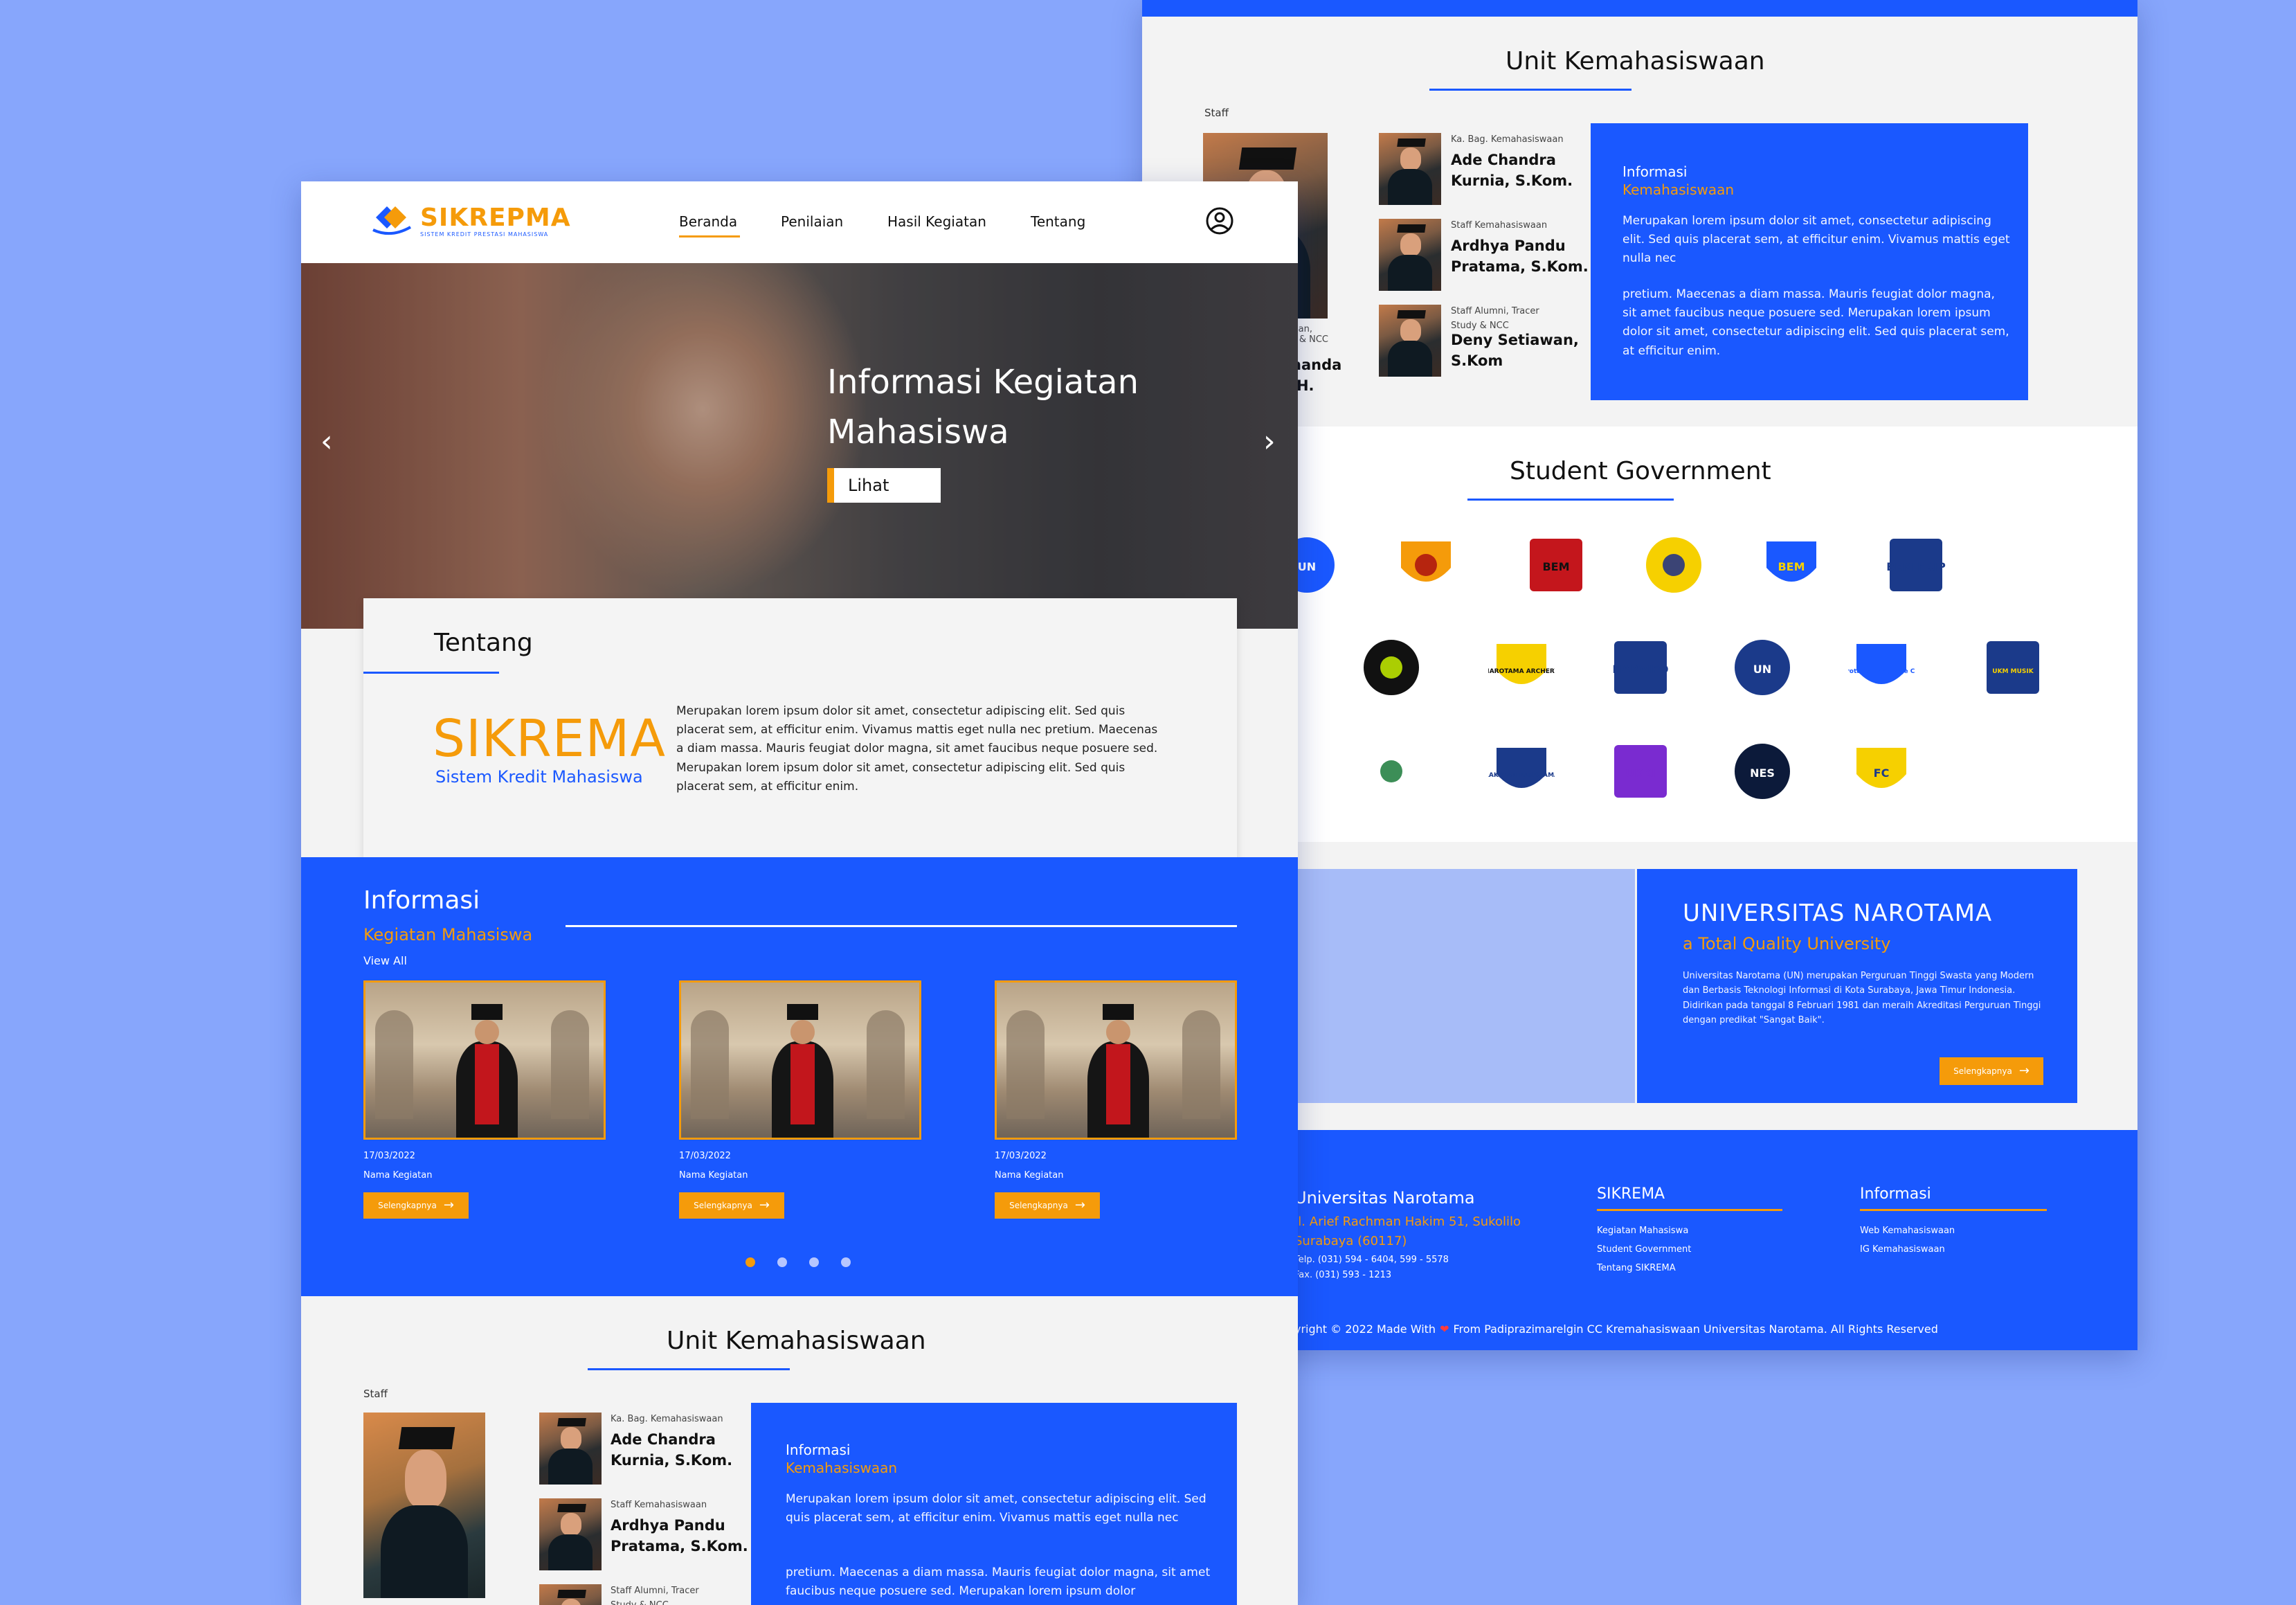 The image size is (2296, 1605). What do you see at coordinates (1763, 771) in the screenshot?
I see `esport-badge-icon: NES` at bounding box center [1763, 771].